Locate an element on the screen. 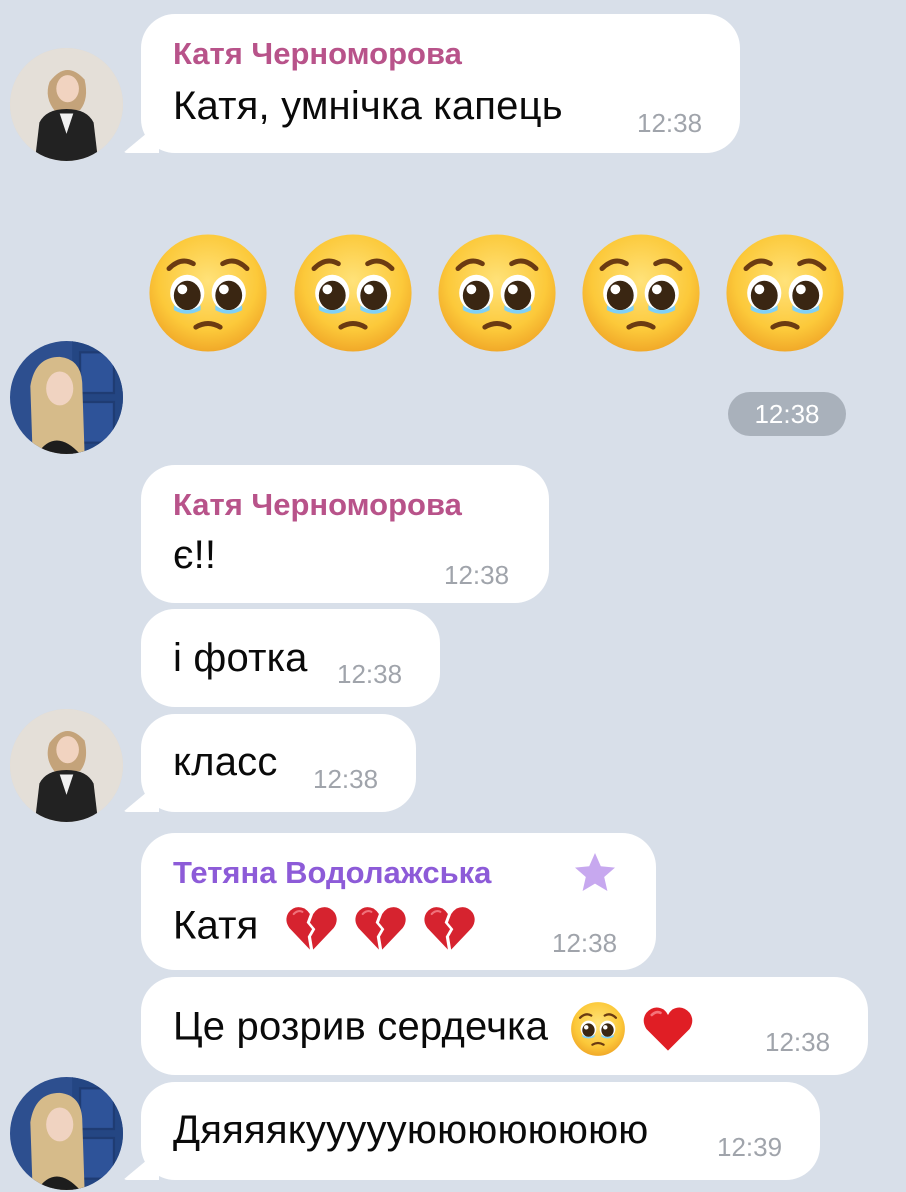  message-text: є!! is located at coordinates (195, 555).